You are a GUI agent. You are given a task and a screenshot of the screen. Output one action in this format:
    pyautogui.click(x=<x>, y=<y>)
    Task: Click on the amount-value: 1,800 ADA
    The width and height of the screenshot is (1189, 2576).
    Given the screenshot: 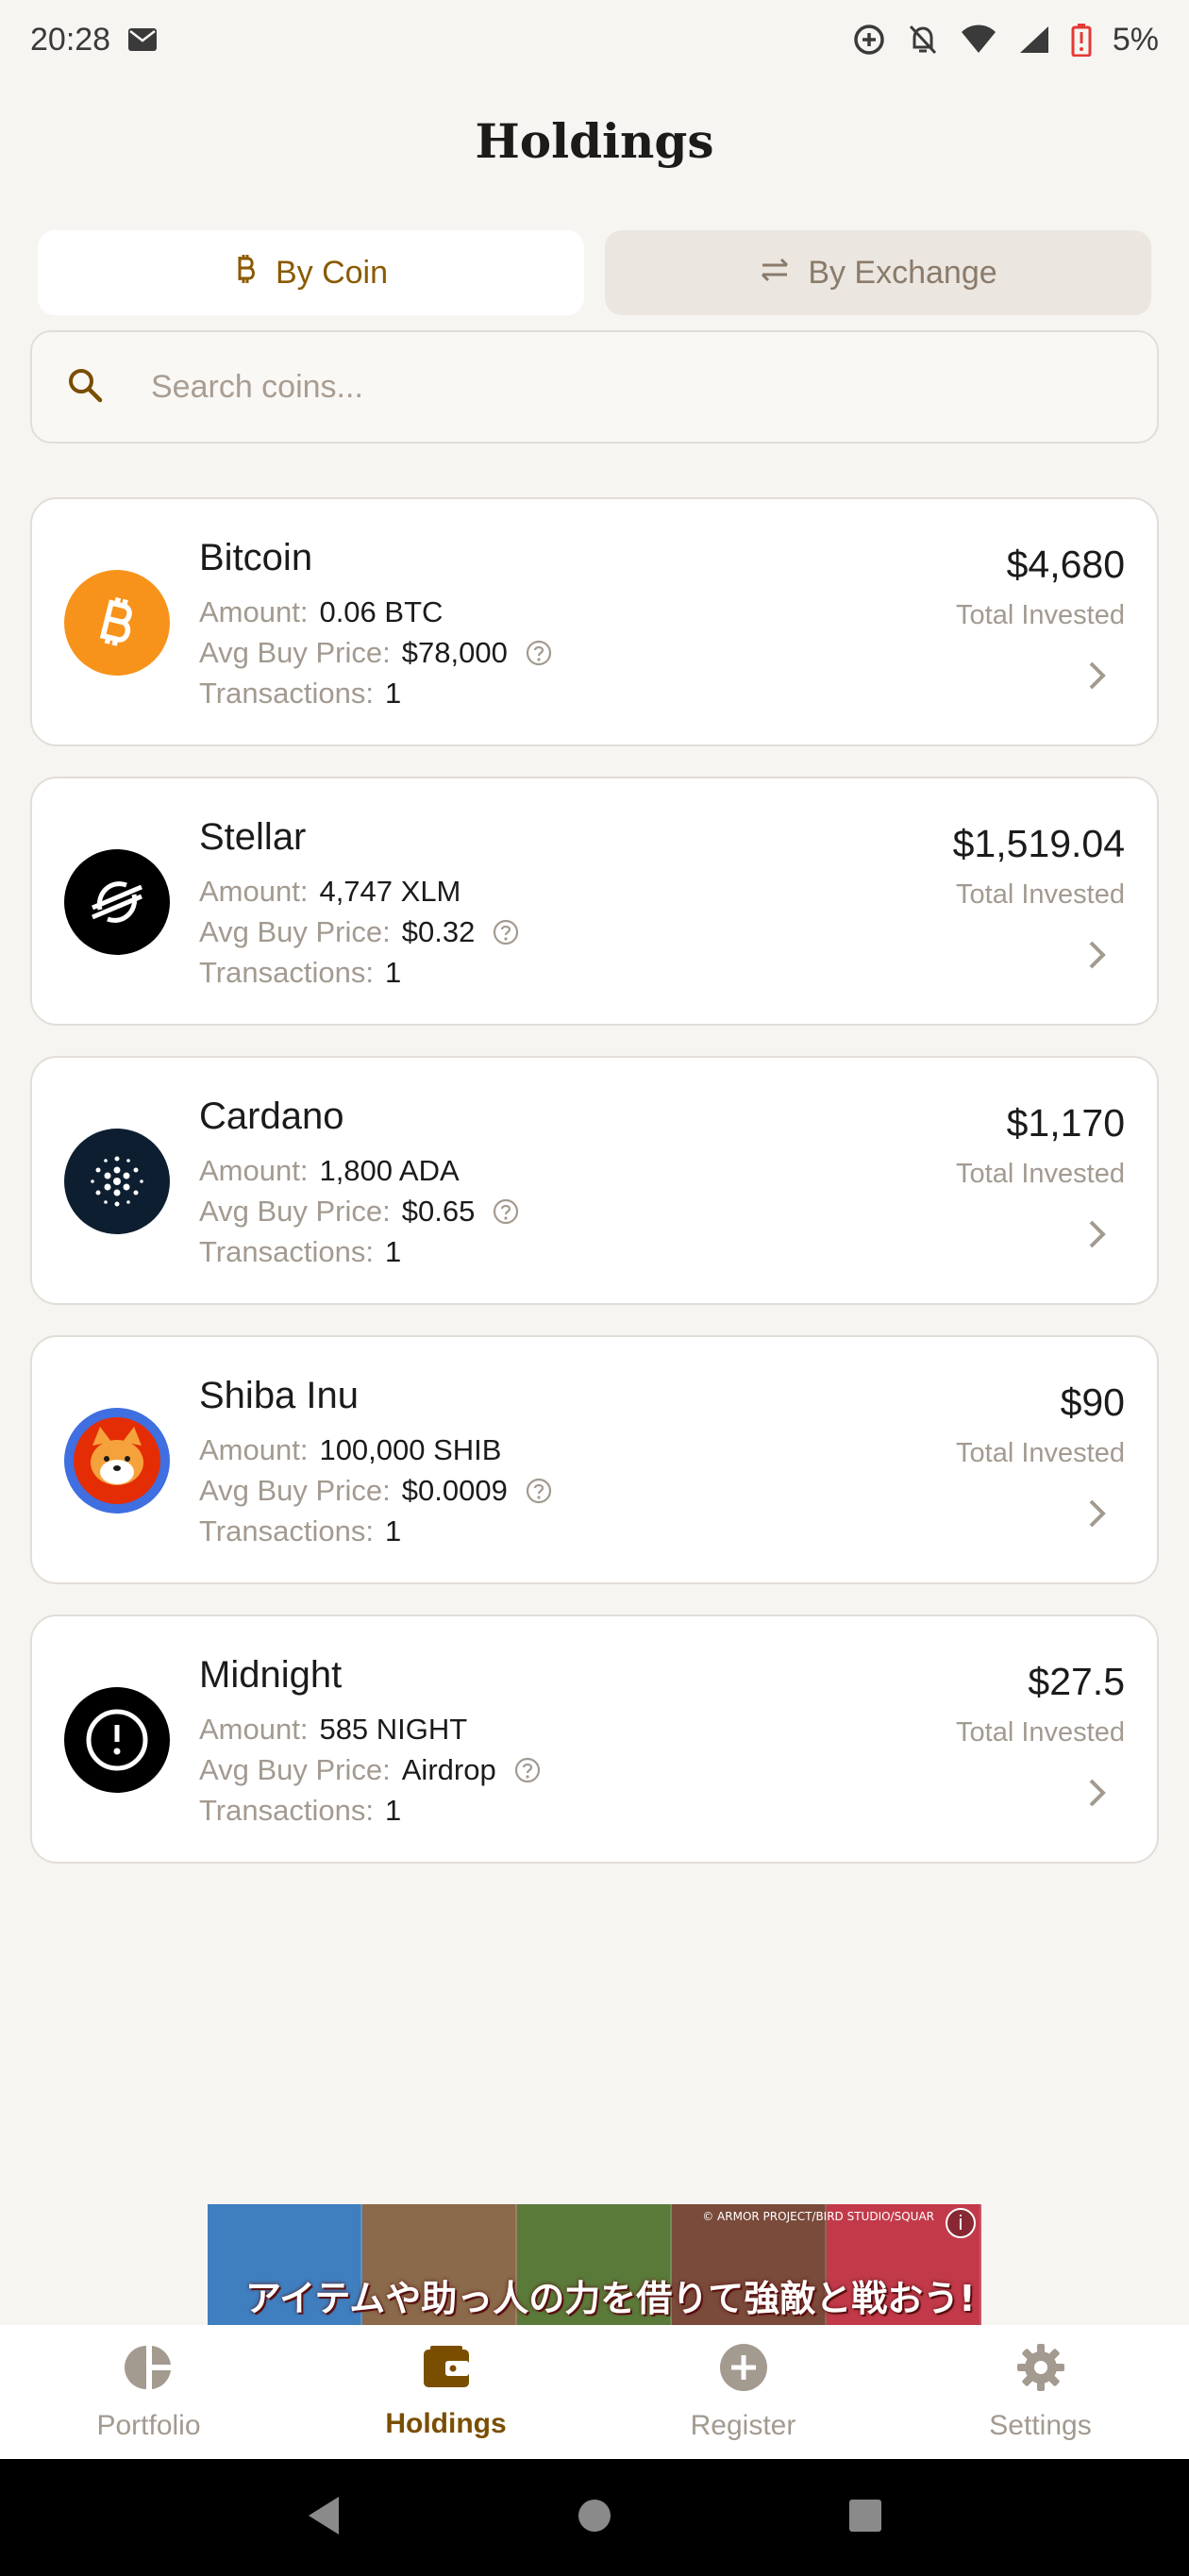 What is the action you would take?
    pyautogui.click(x=389, y=1170)
    